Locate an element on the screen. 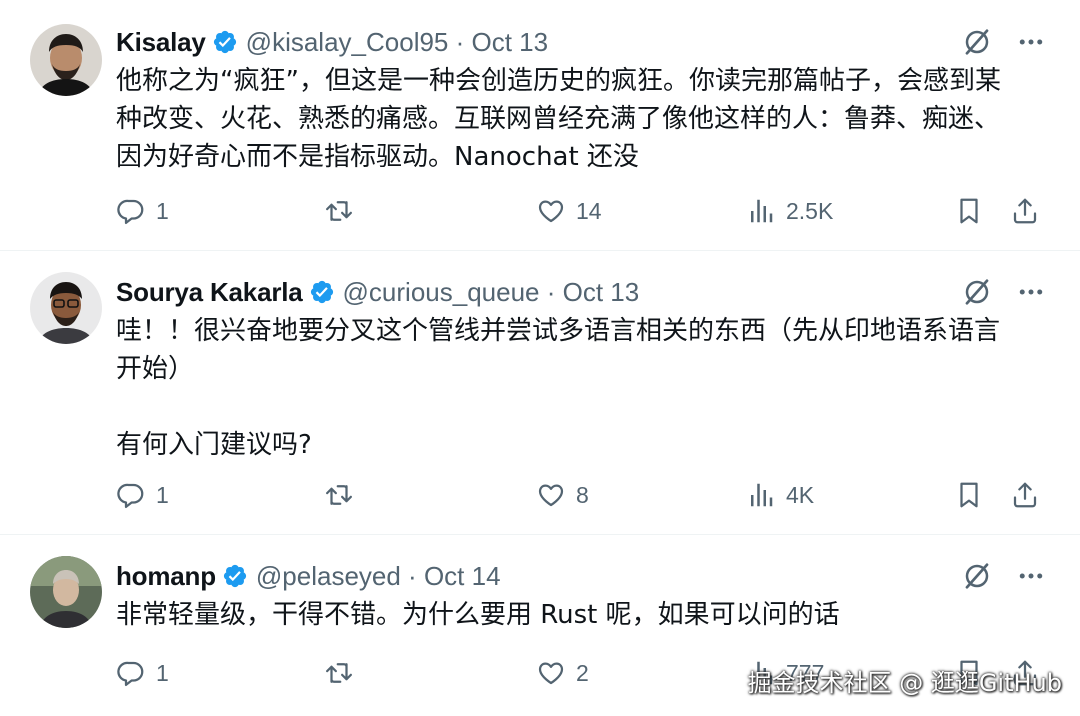 This screenshot has width=1080, height=716. views-count: 4K is located at coordinates (800, 494).